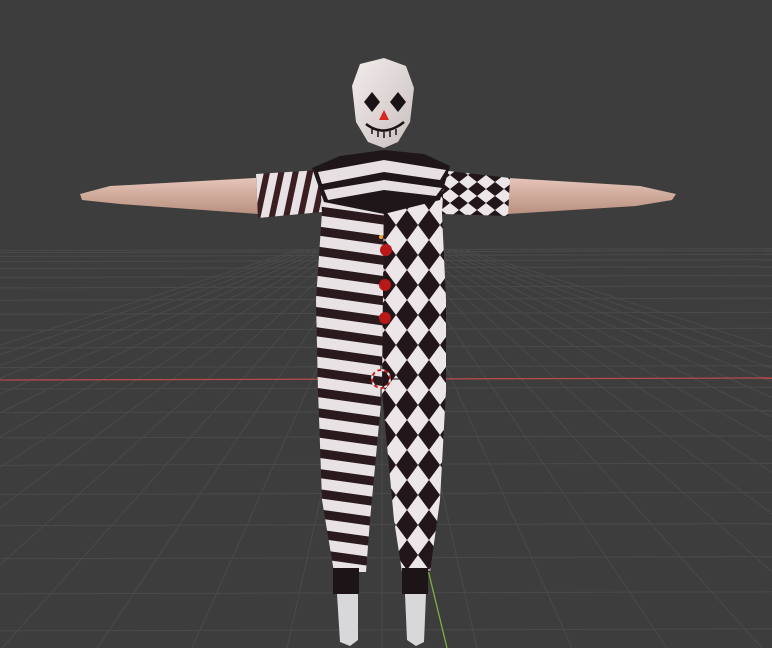 The image size is (772, 648). What do you see at coordinates (414, 481) in the screenshot?
I see `right-leg` at bounding box center [414, 481].